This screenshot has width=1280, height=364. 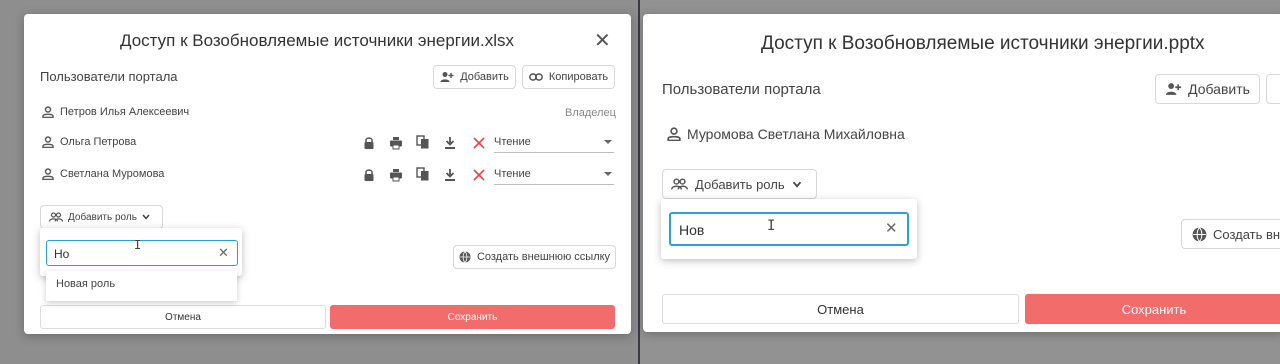 What do you see at coordinates (1246, 234) in the screenshot?
I see `create-external-link-label: Создать вне` at bounding box center [1246, 234].